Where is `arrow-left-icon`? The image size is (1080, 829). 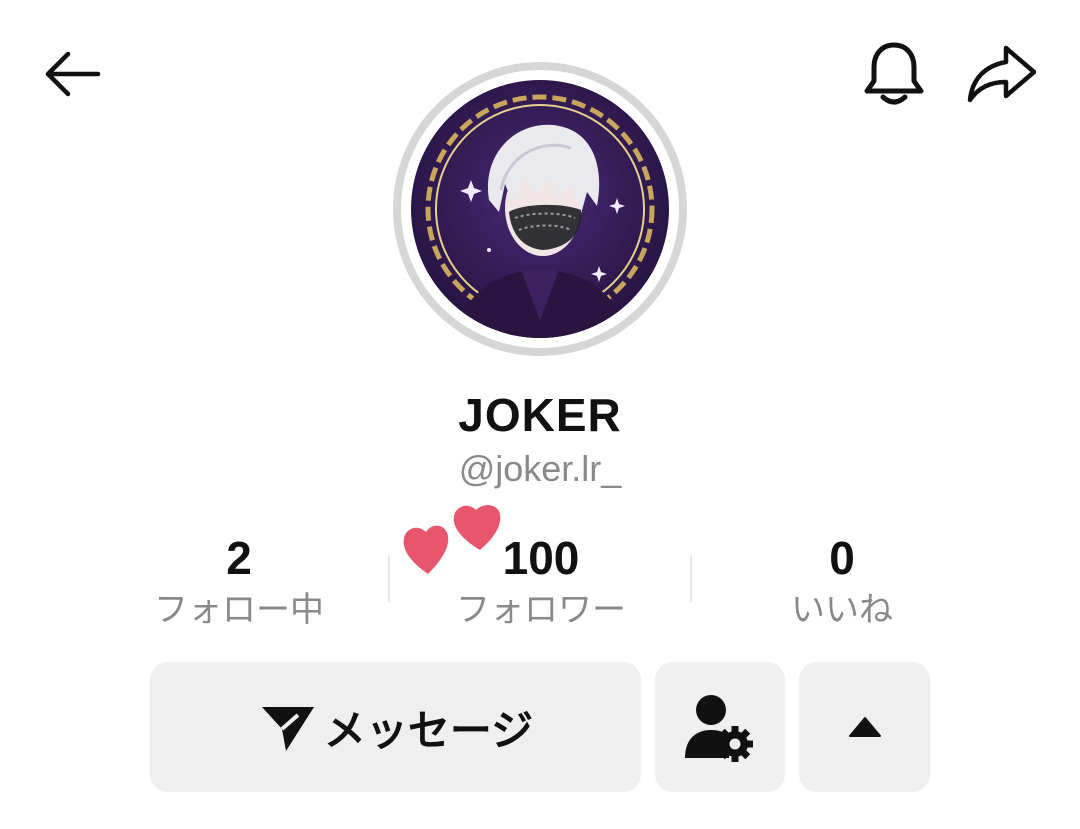
arrow-left-icon is located at coordinates (73, 74).